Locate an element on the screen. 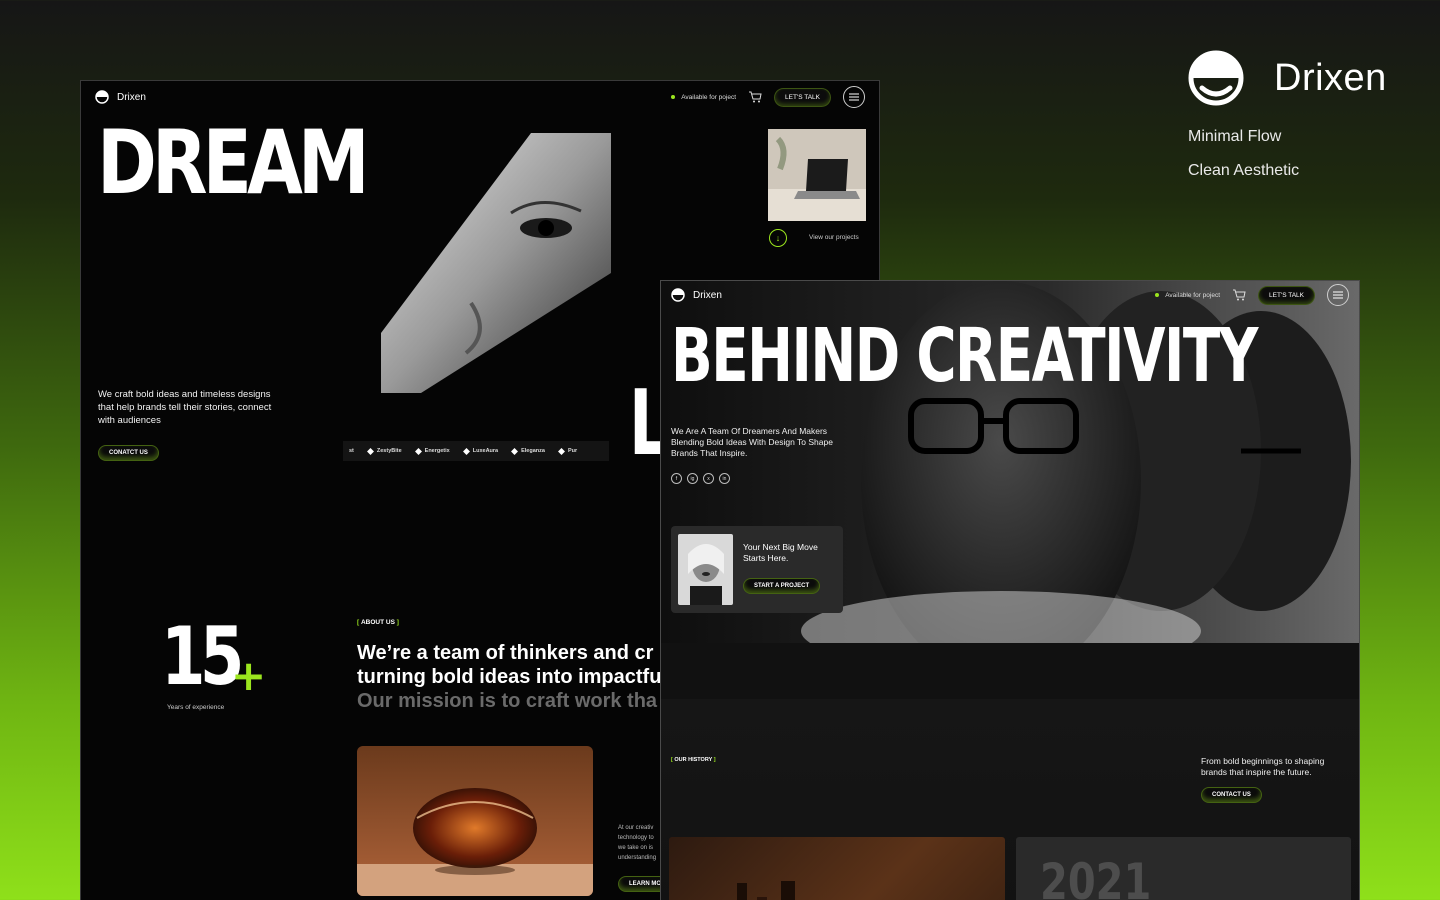 This screenshot has width=1440, height=900. section-divider is located at coordinates (1010, 671).